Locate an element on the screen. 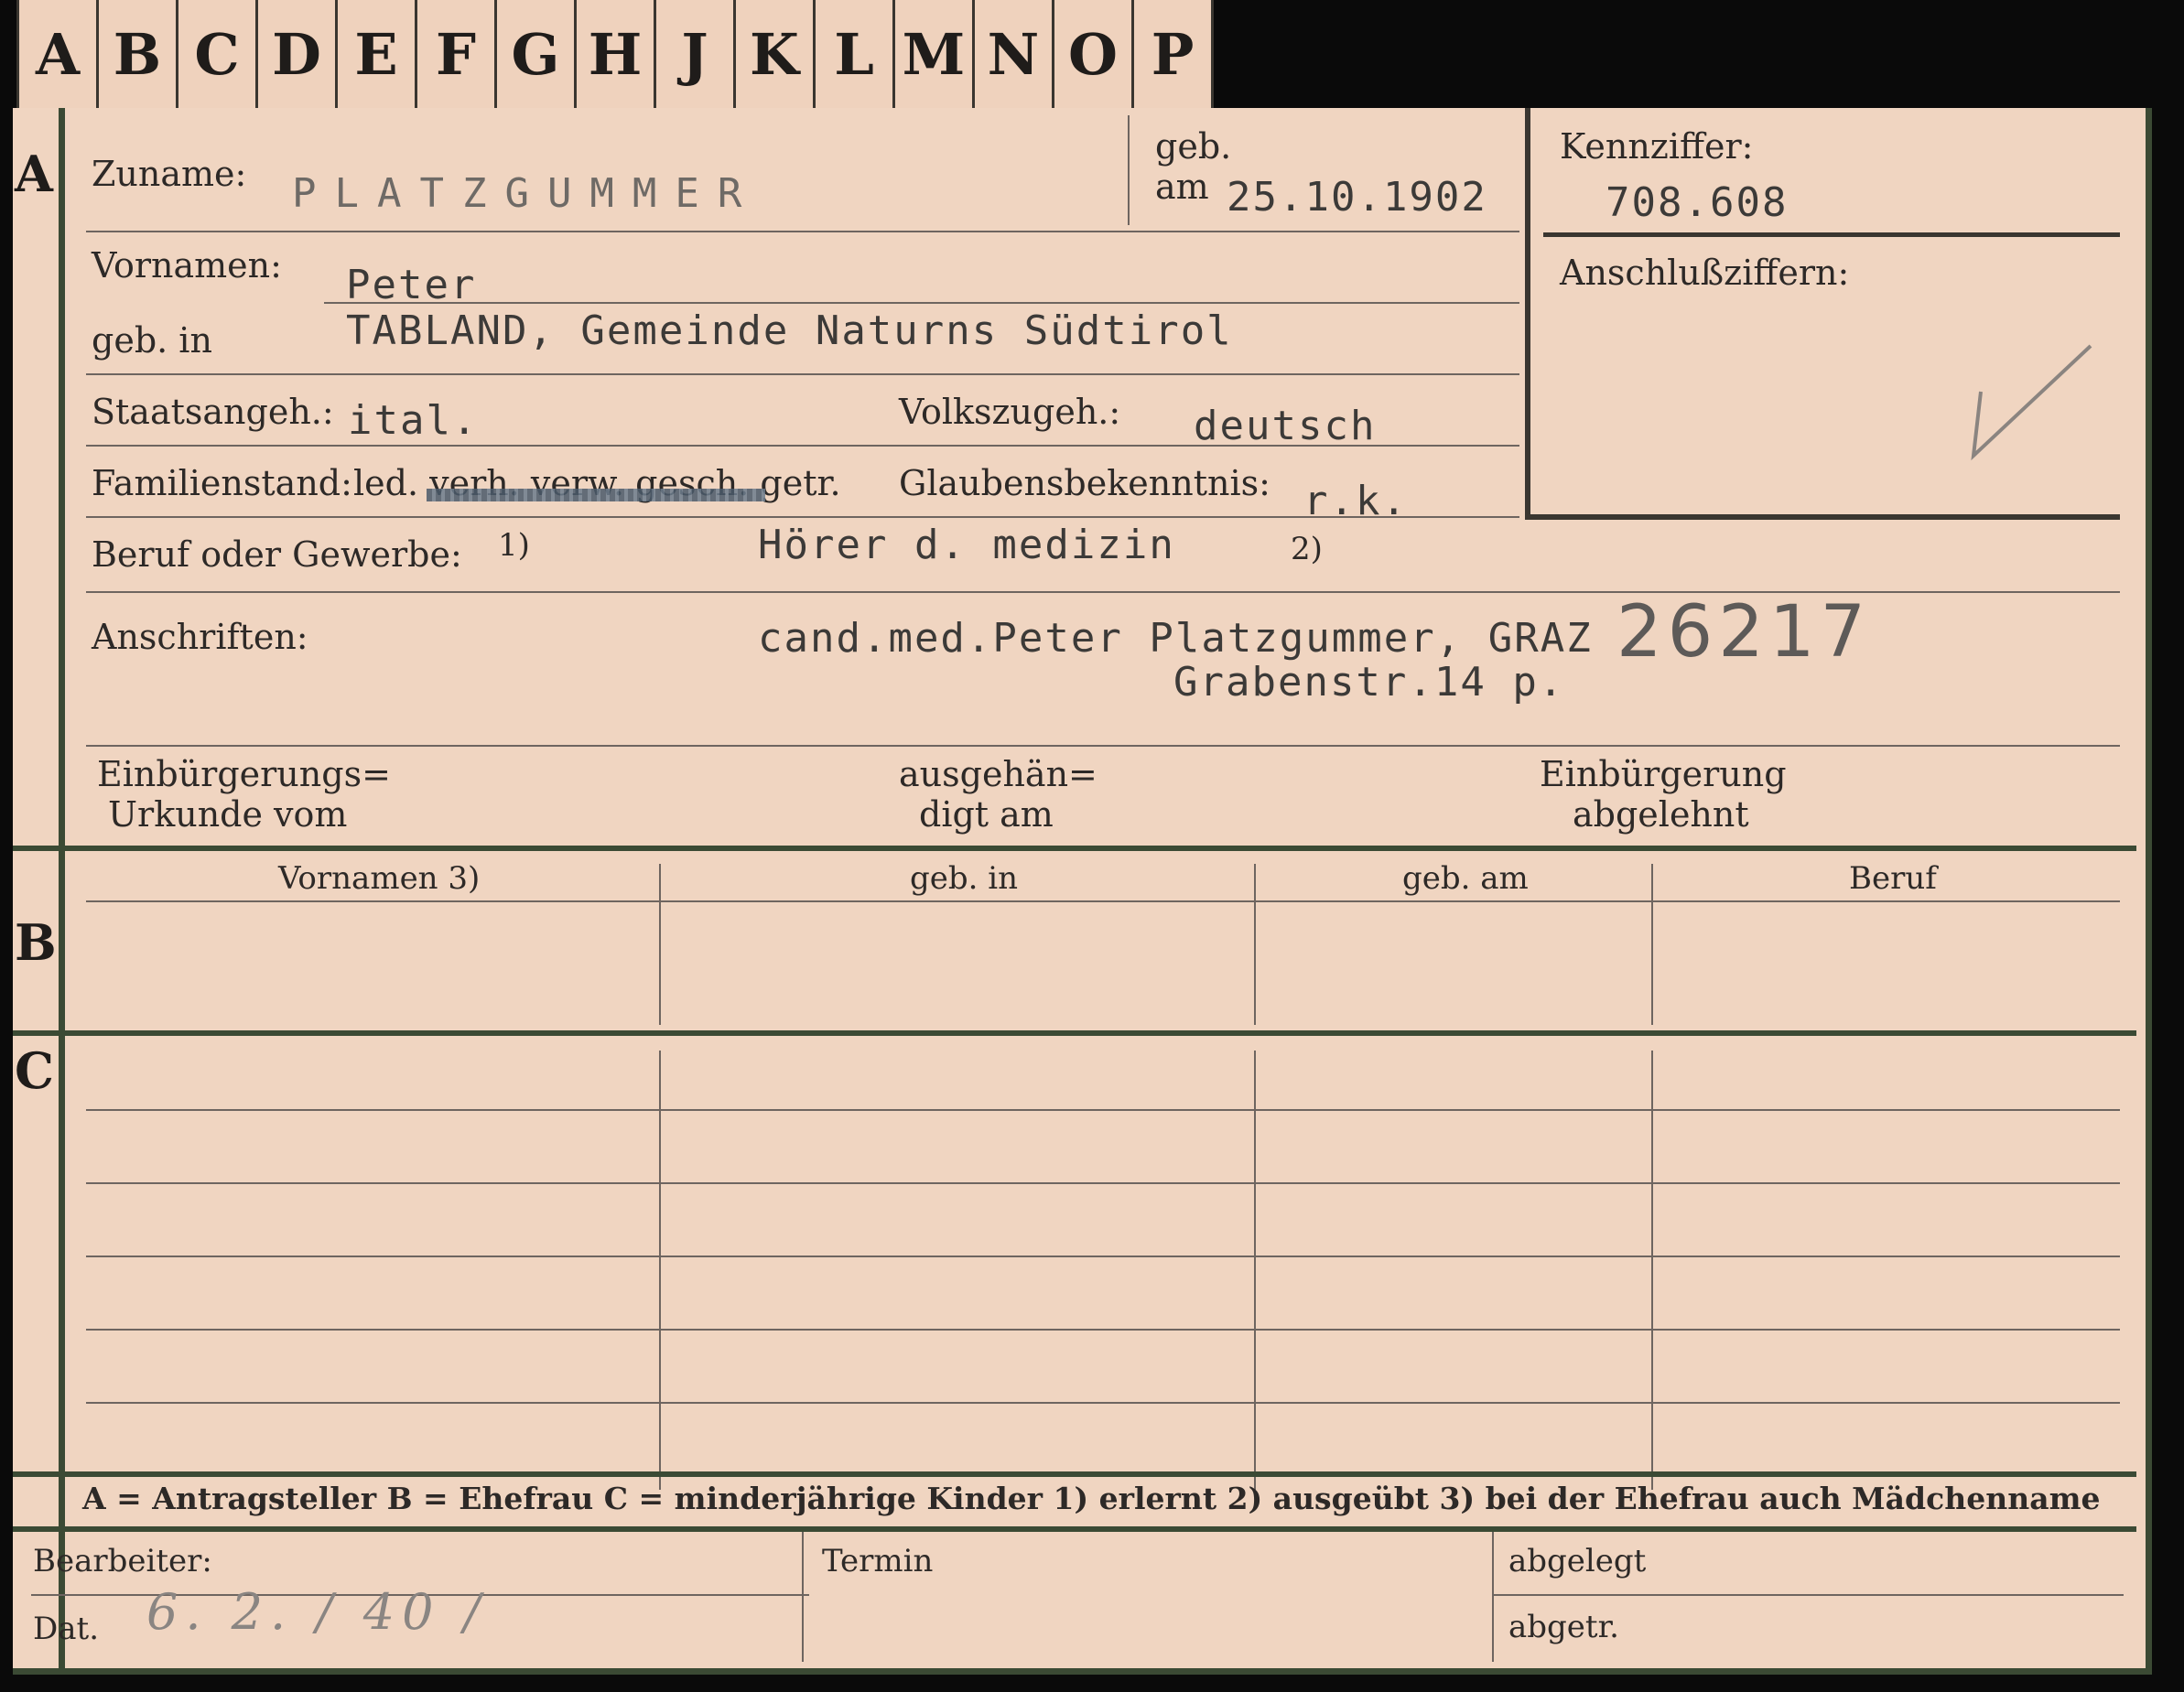 The height and width of the screenshot is (1692, 2184). index-tab-g: G is located at coordinates (537, 54).